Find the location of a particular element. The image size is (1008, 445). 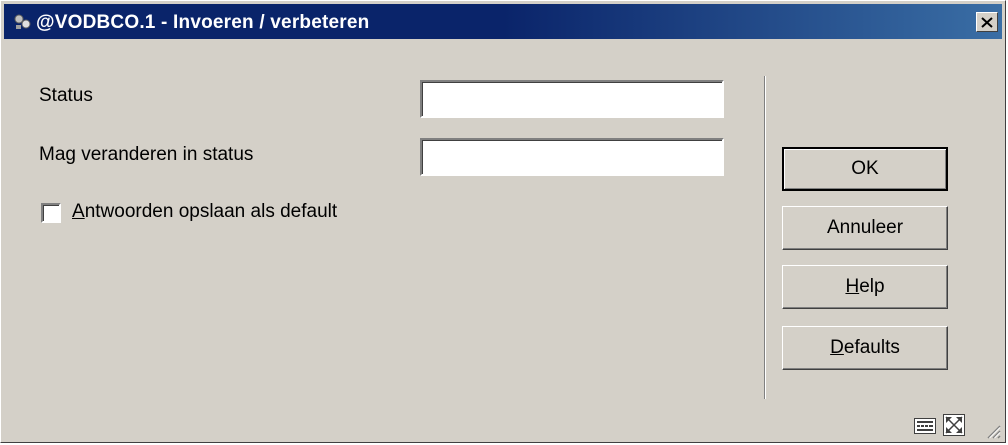

status-field is located at coordinates (572, 99).